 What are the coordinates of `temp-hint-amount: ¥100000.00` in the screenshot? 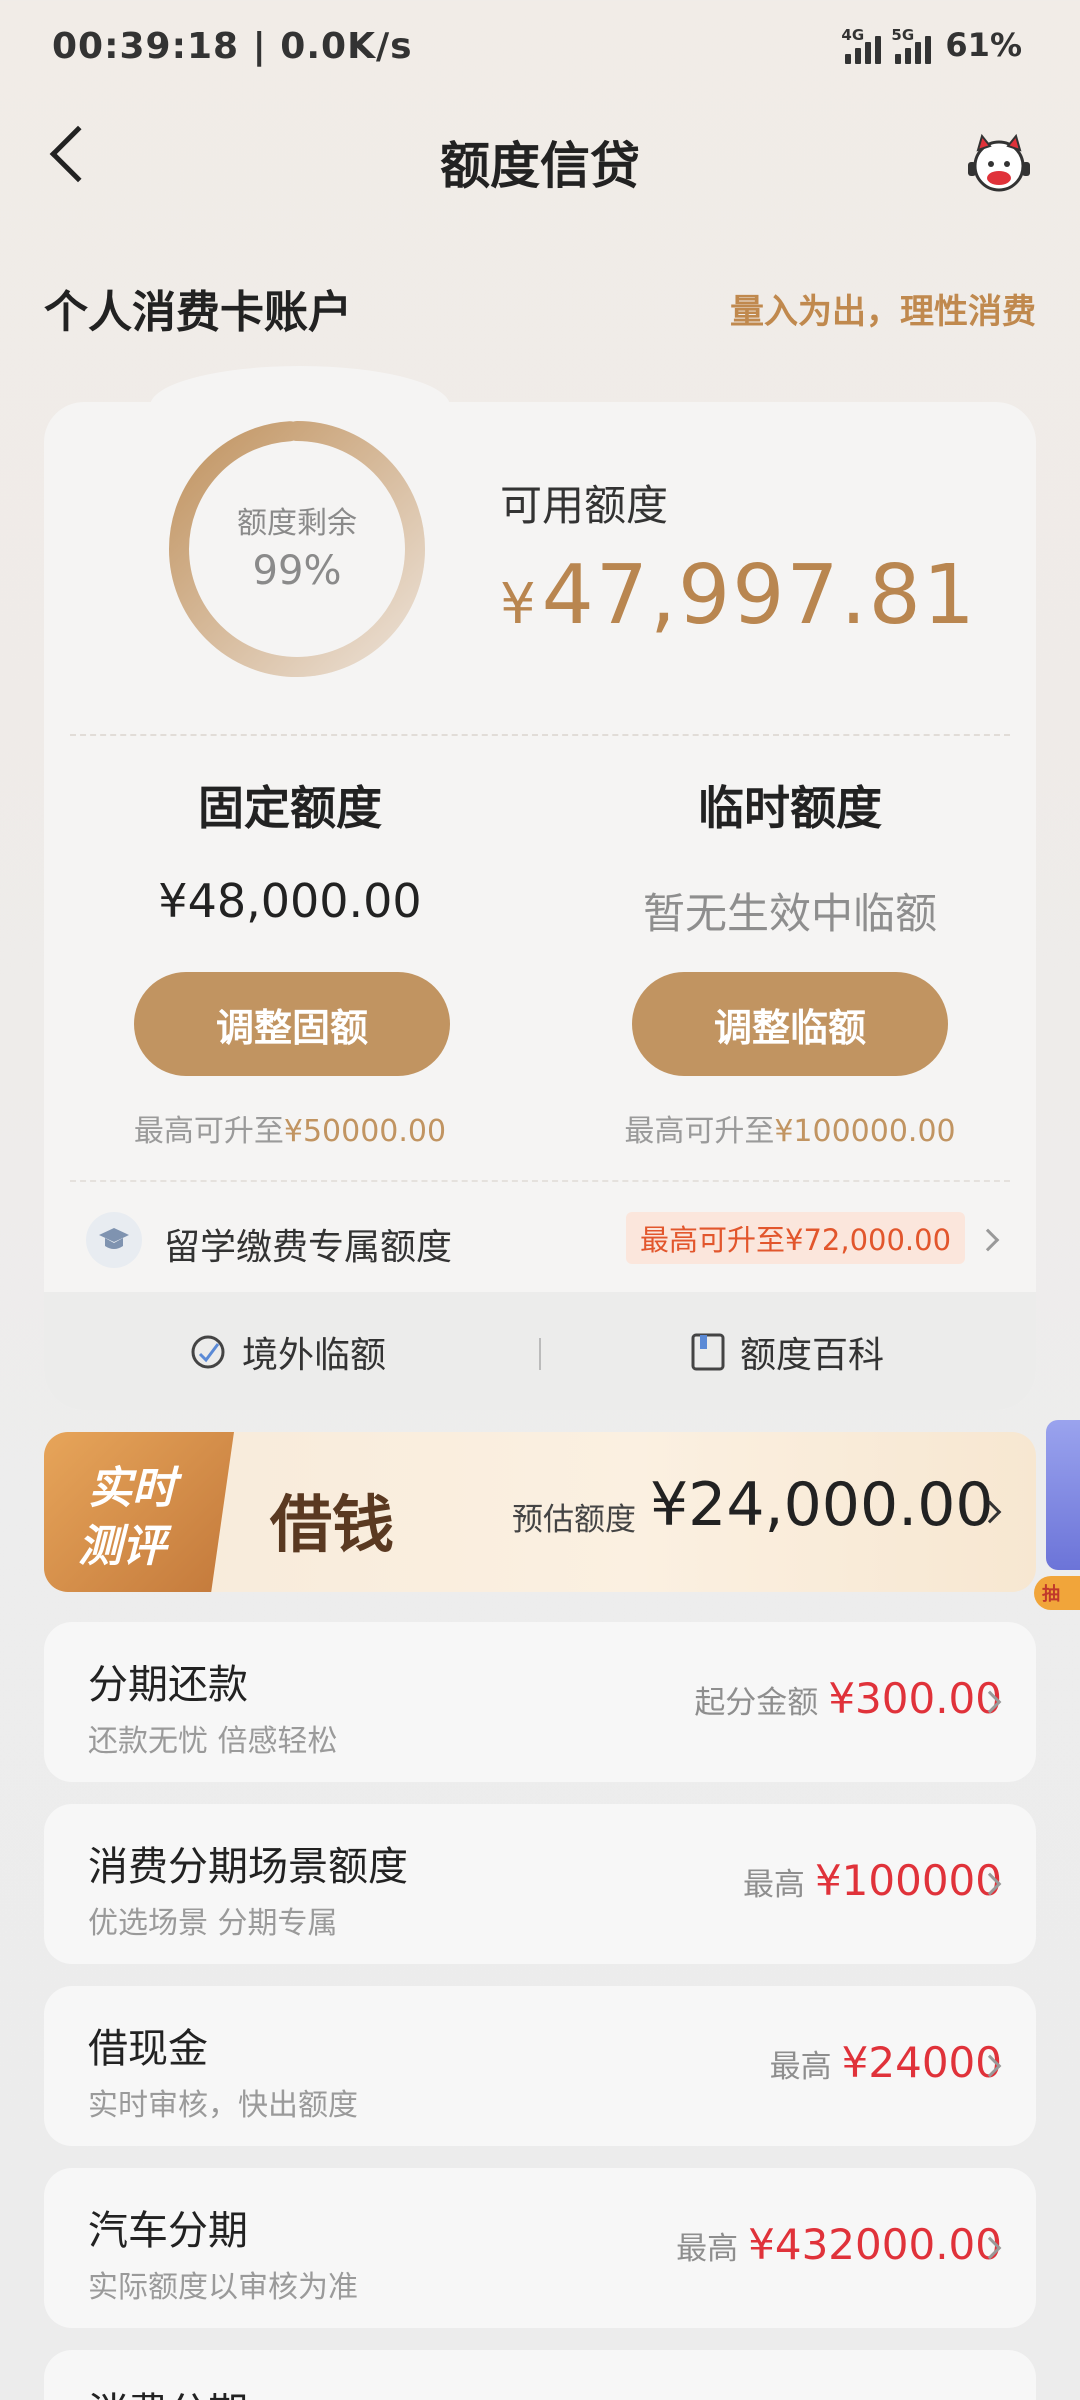 It's located at (865, 1131).